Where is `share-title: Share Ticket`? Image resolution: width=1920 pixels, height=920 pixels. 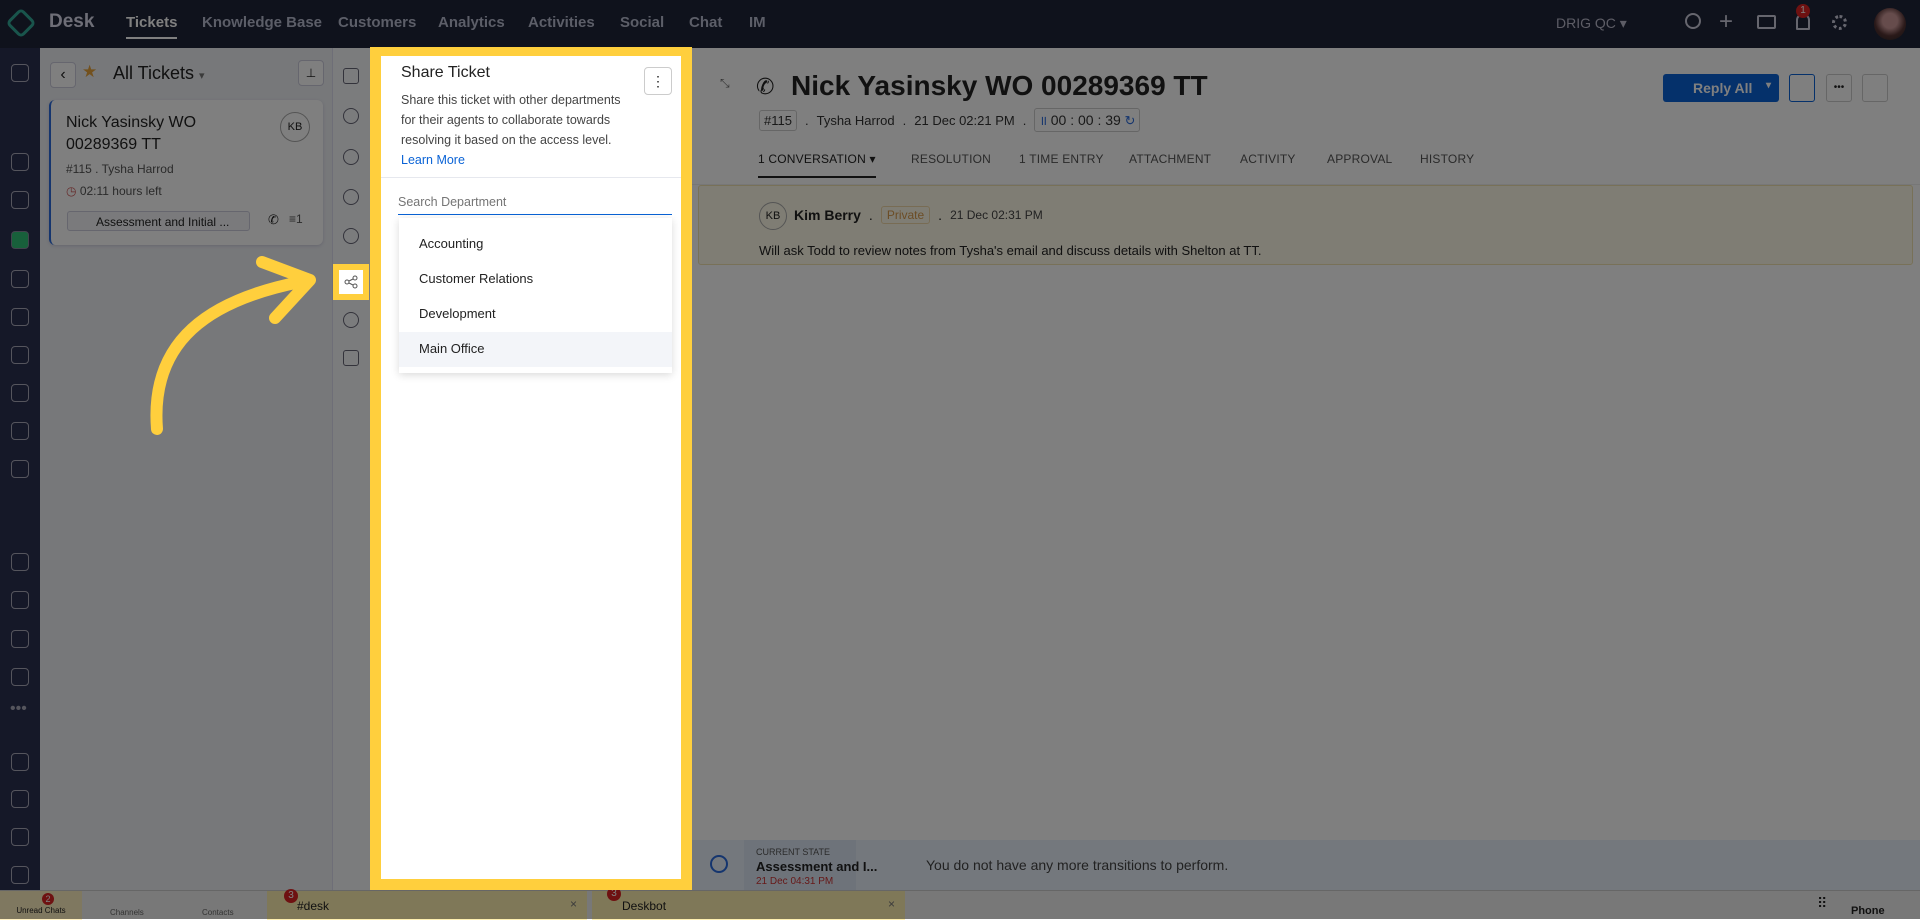
share-title: Share Ticket is located at coordinates (445, 72).